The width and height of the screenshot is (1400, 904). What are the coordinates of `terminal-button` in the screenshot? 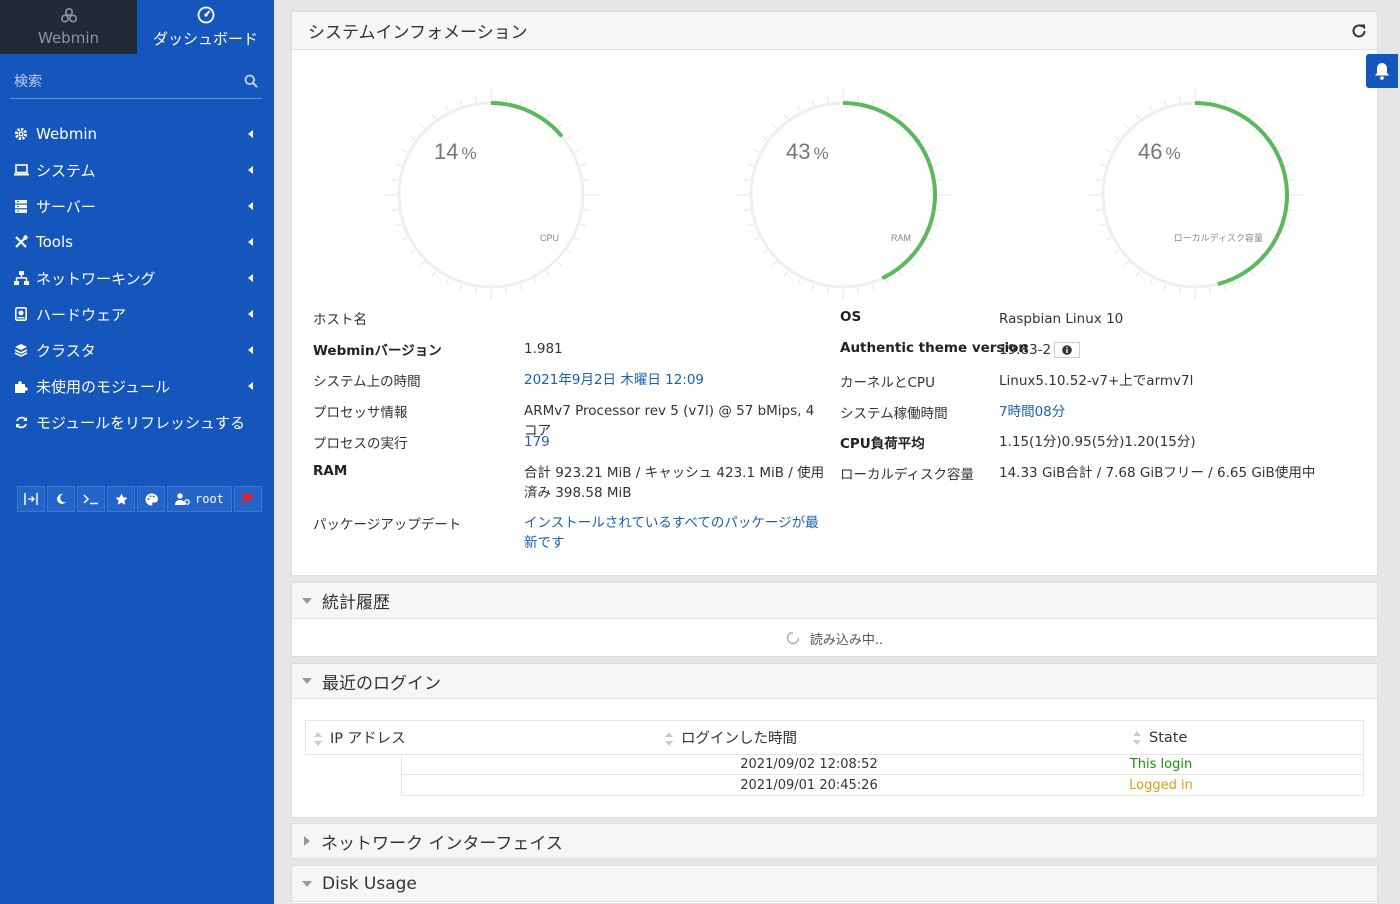 It's located at (91, 499).